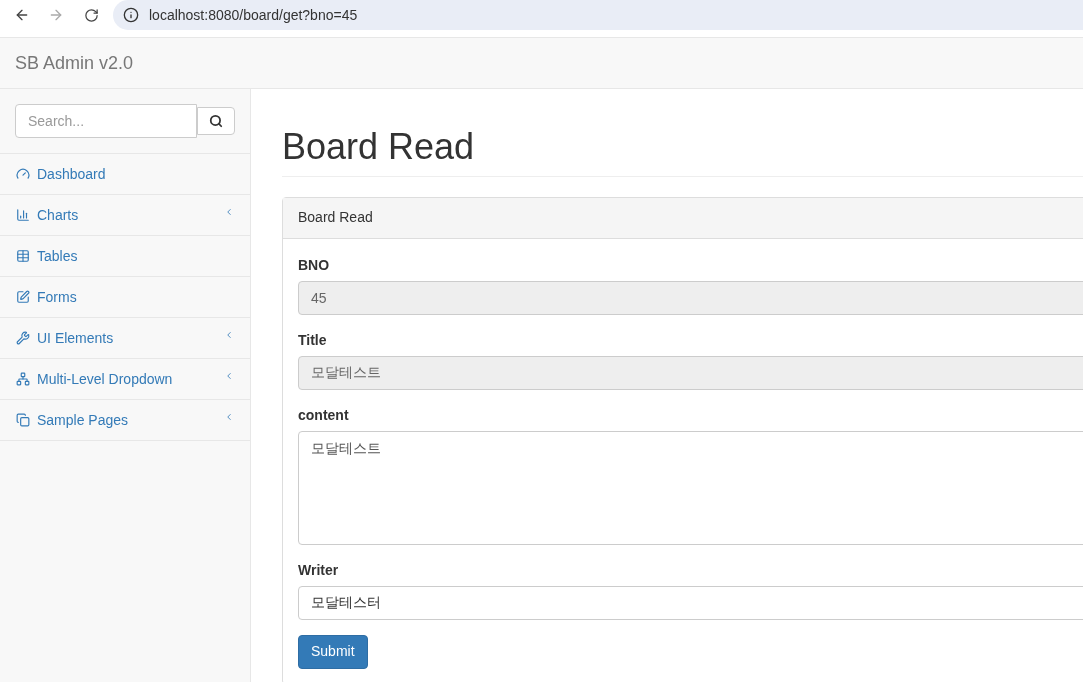 The height and width of the screenshot is (682, 1083). What do you see at coordinates (23, 338) in the screenshot?
I see `wrench-icon` at bounding box center [23, 338].